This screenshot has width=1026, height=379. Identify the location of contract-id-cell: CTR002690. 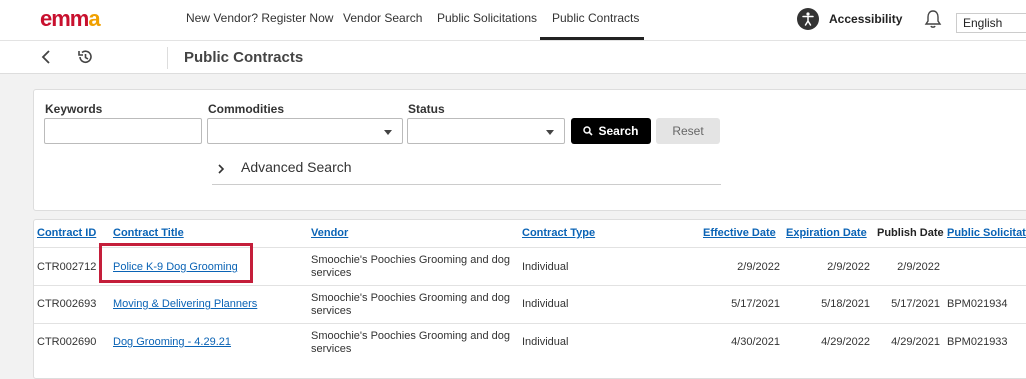
(67, 342).